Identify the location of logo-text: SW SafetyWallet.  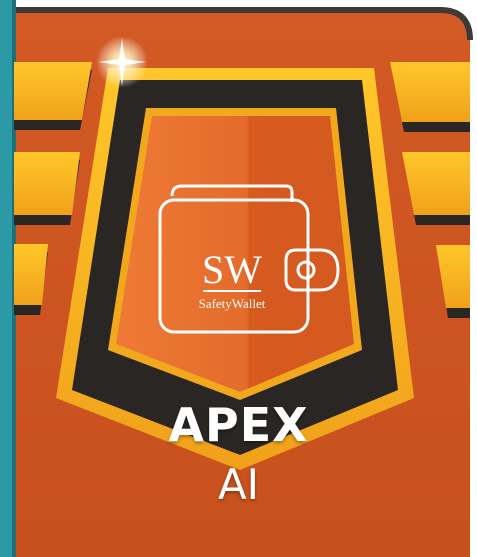
(232, 279).